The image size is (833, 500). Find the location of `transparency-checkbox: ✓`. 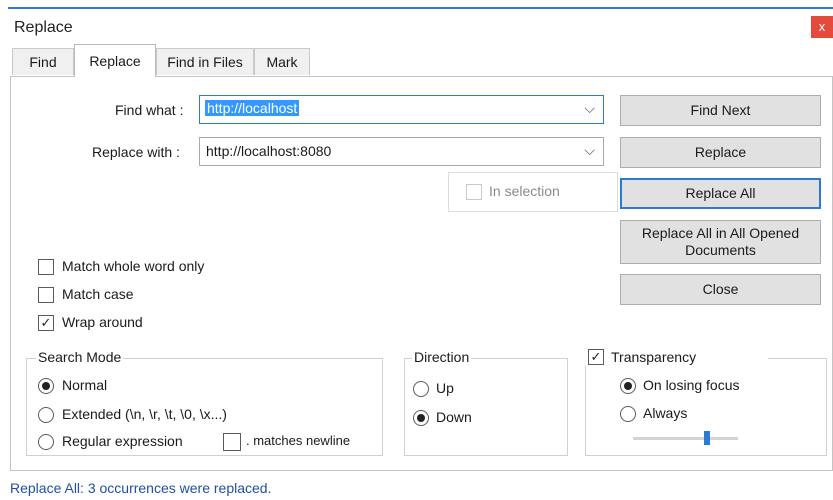

transparency-checkbox: ✓ is located at coordinates (596, 357).